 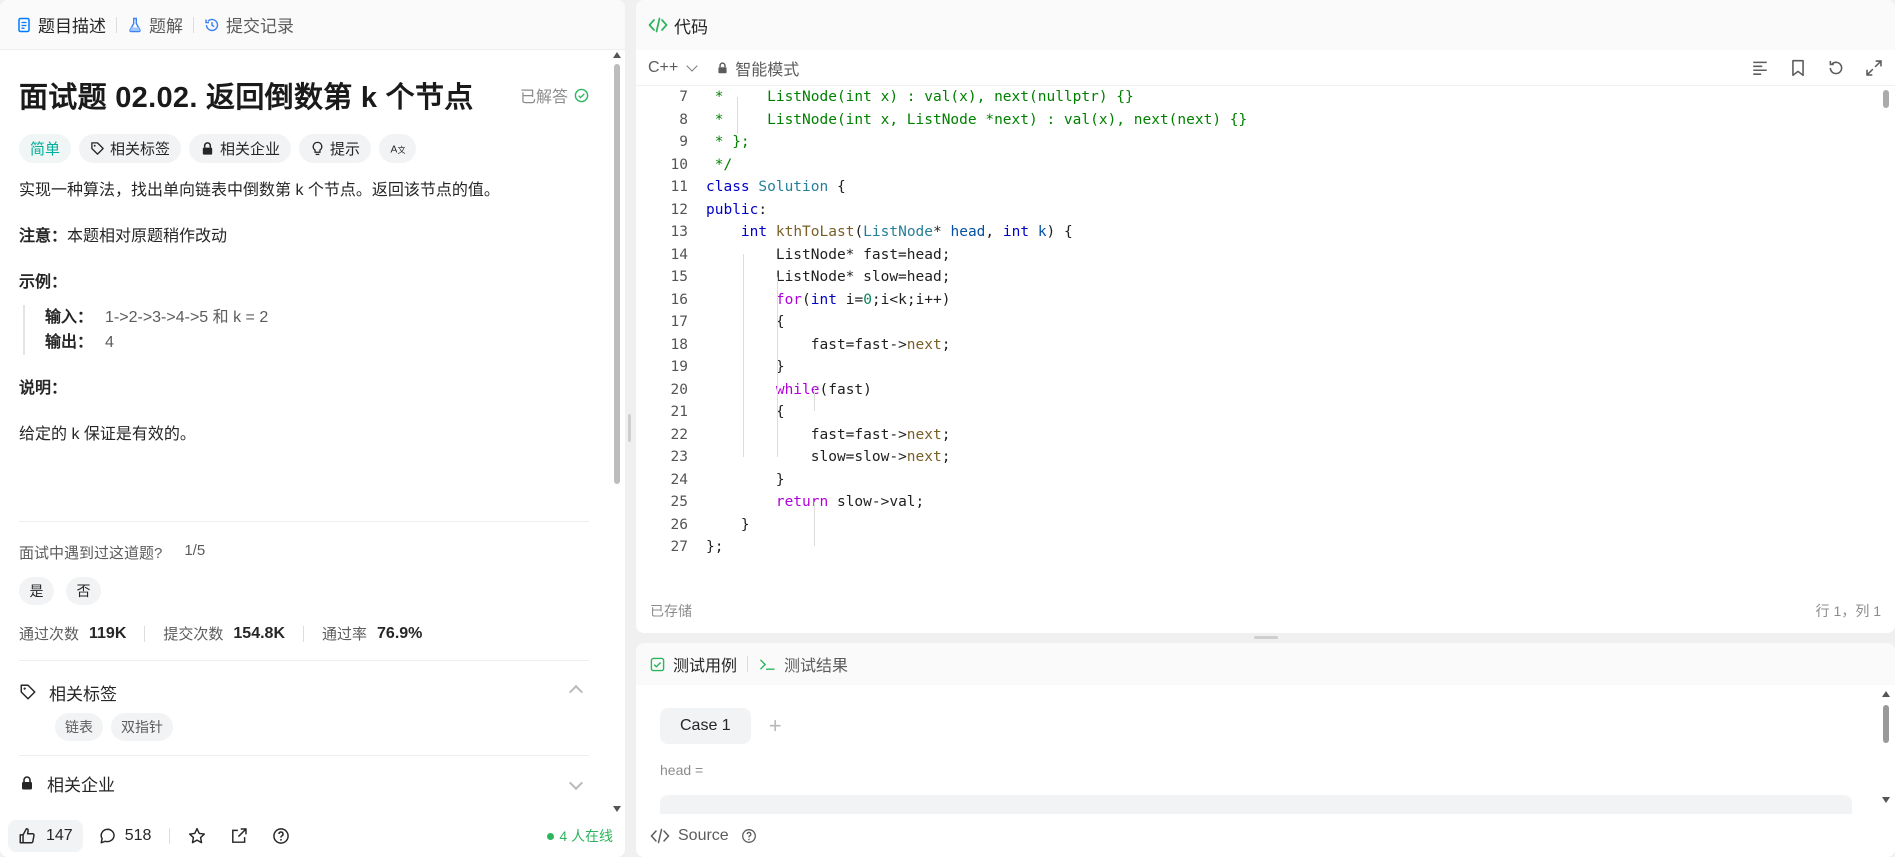 I want to click on keyword: int, so click(x=1016, y=232).